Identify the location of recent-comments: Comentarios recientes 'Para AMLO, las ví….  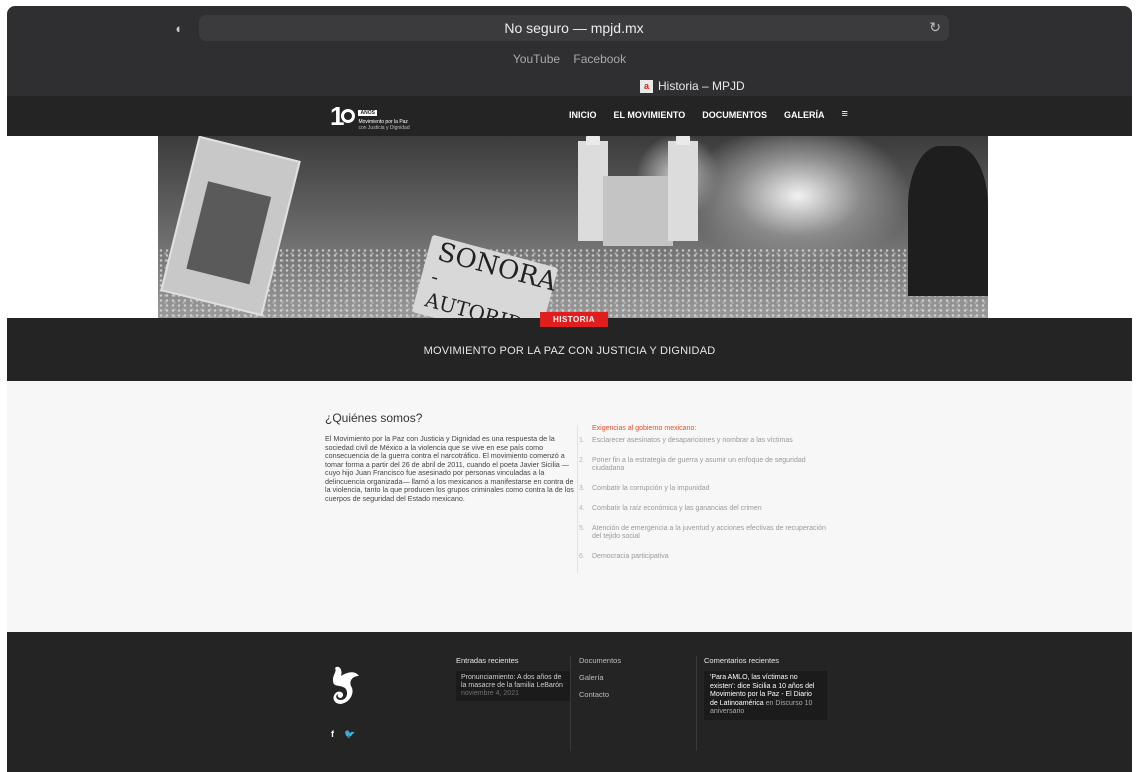
(762, 688).